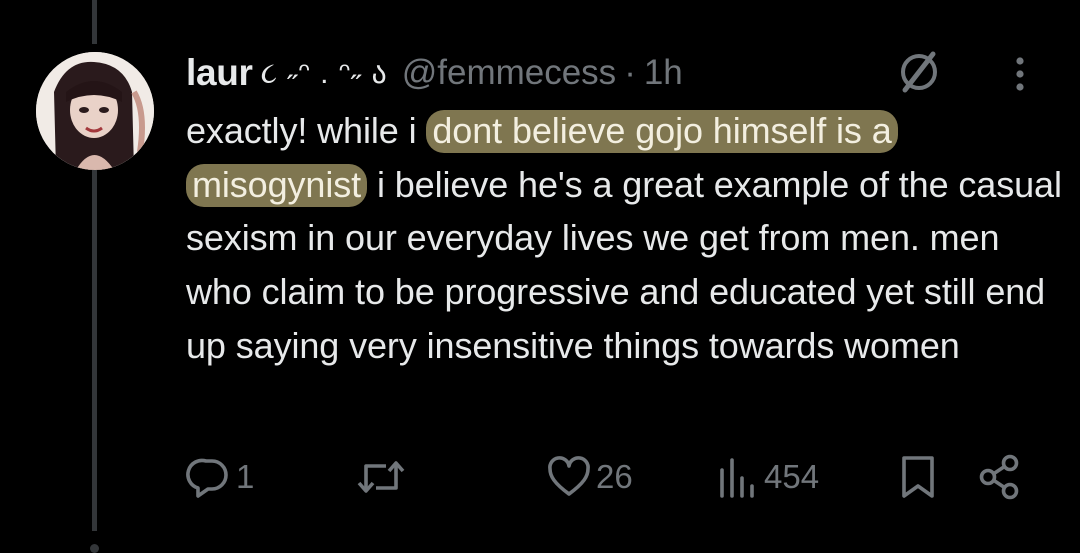 This screenshot has width=1080, height=553. I want to click on repost-button, so click(383, 477).